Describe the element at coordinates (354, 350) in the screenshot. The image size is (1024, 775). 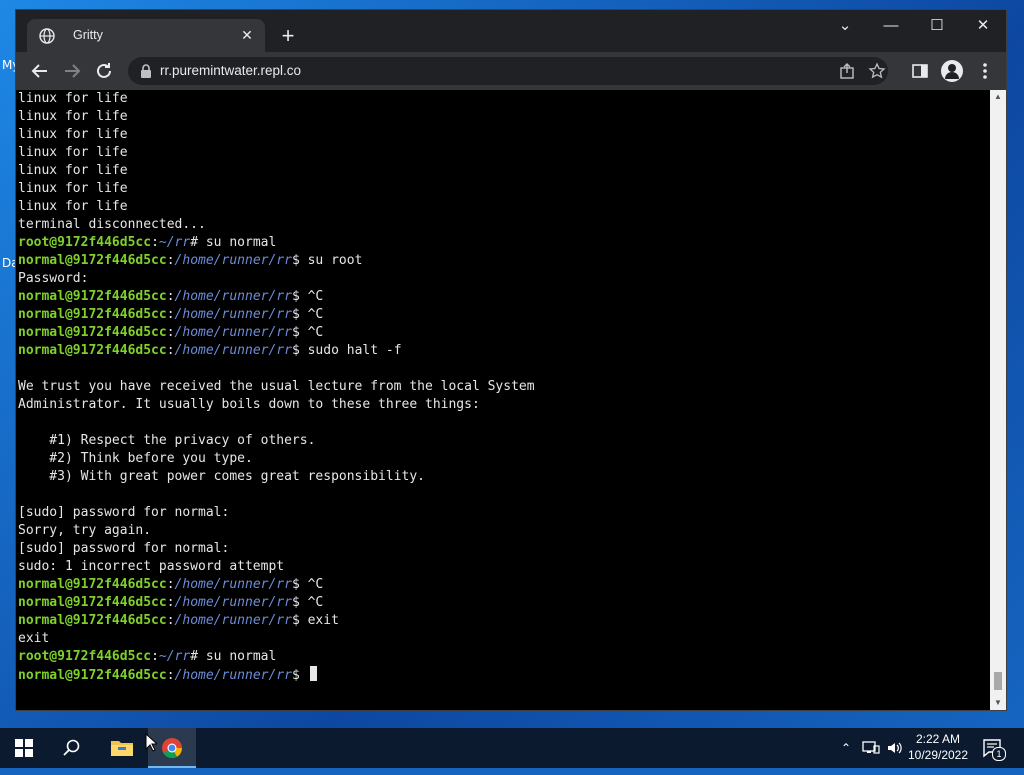
I see `command-text: sudo halt -f` at that location.